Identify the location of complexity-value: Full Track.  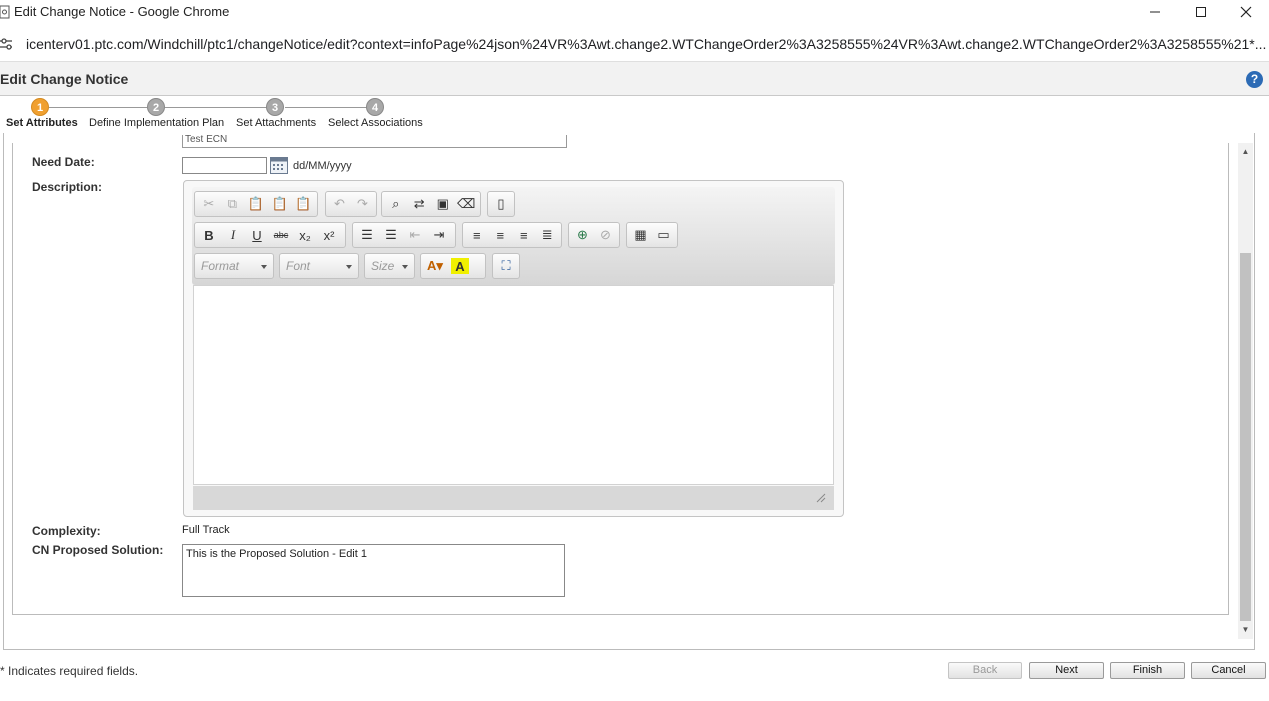
(206, 530).